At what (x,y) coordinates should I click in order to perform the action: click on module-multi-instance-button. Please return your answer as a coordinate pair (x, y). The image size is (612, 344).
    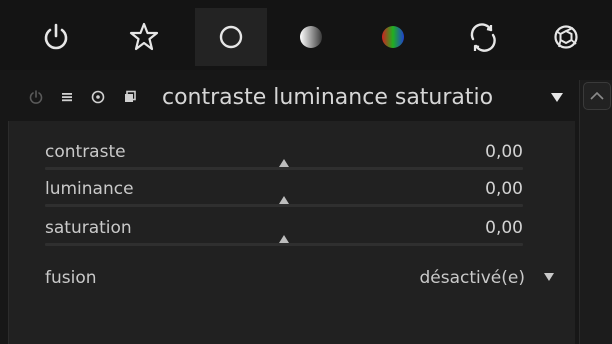
    Looking at the image, I should click on (130, 97).